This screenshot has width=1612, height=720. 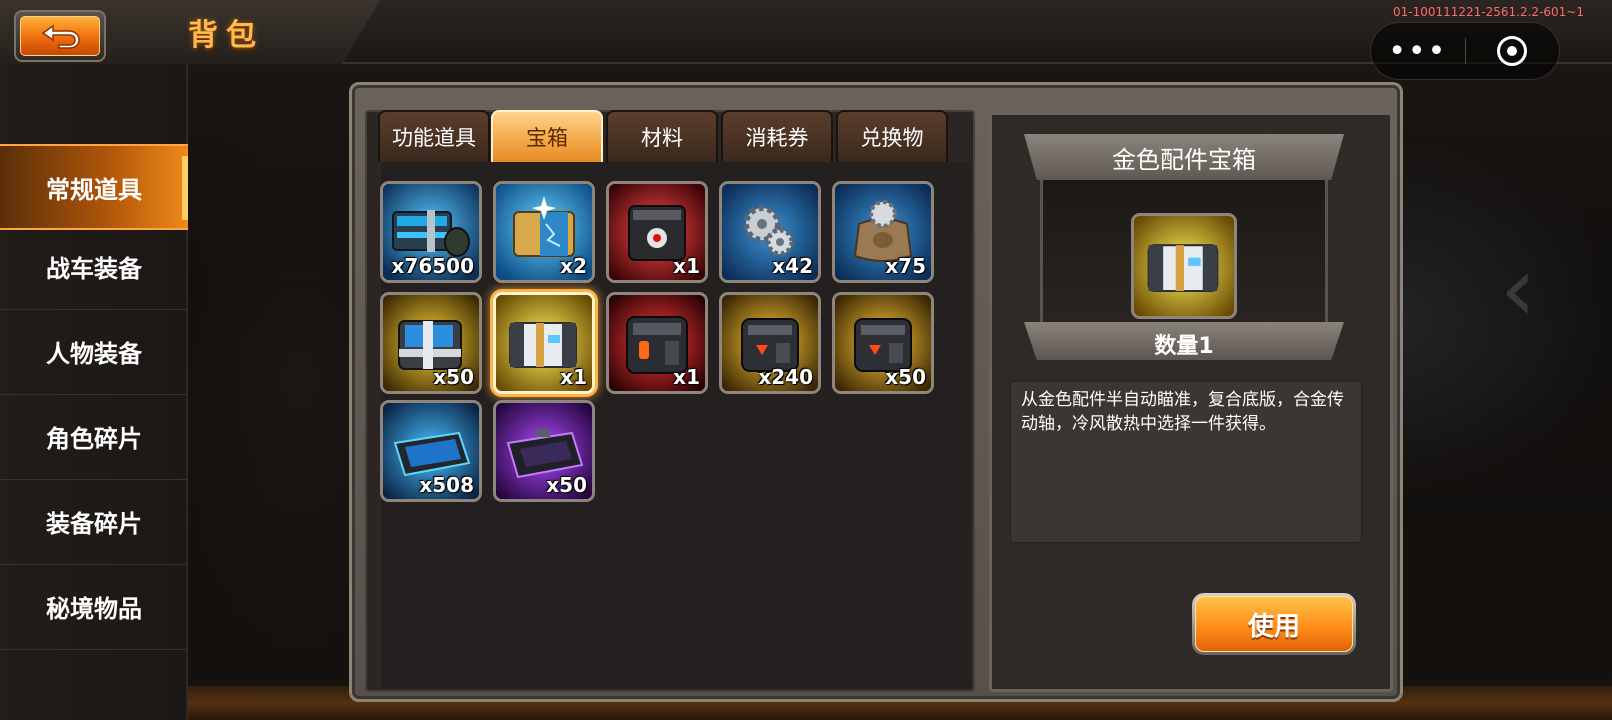 I want to click on detail-description: 从金色配件半自动瞄准，复合底版，合金传动轴，冷风散热中选择一件获得。, so click(x=1186, y=462).